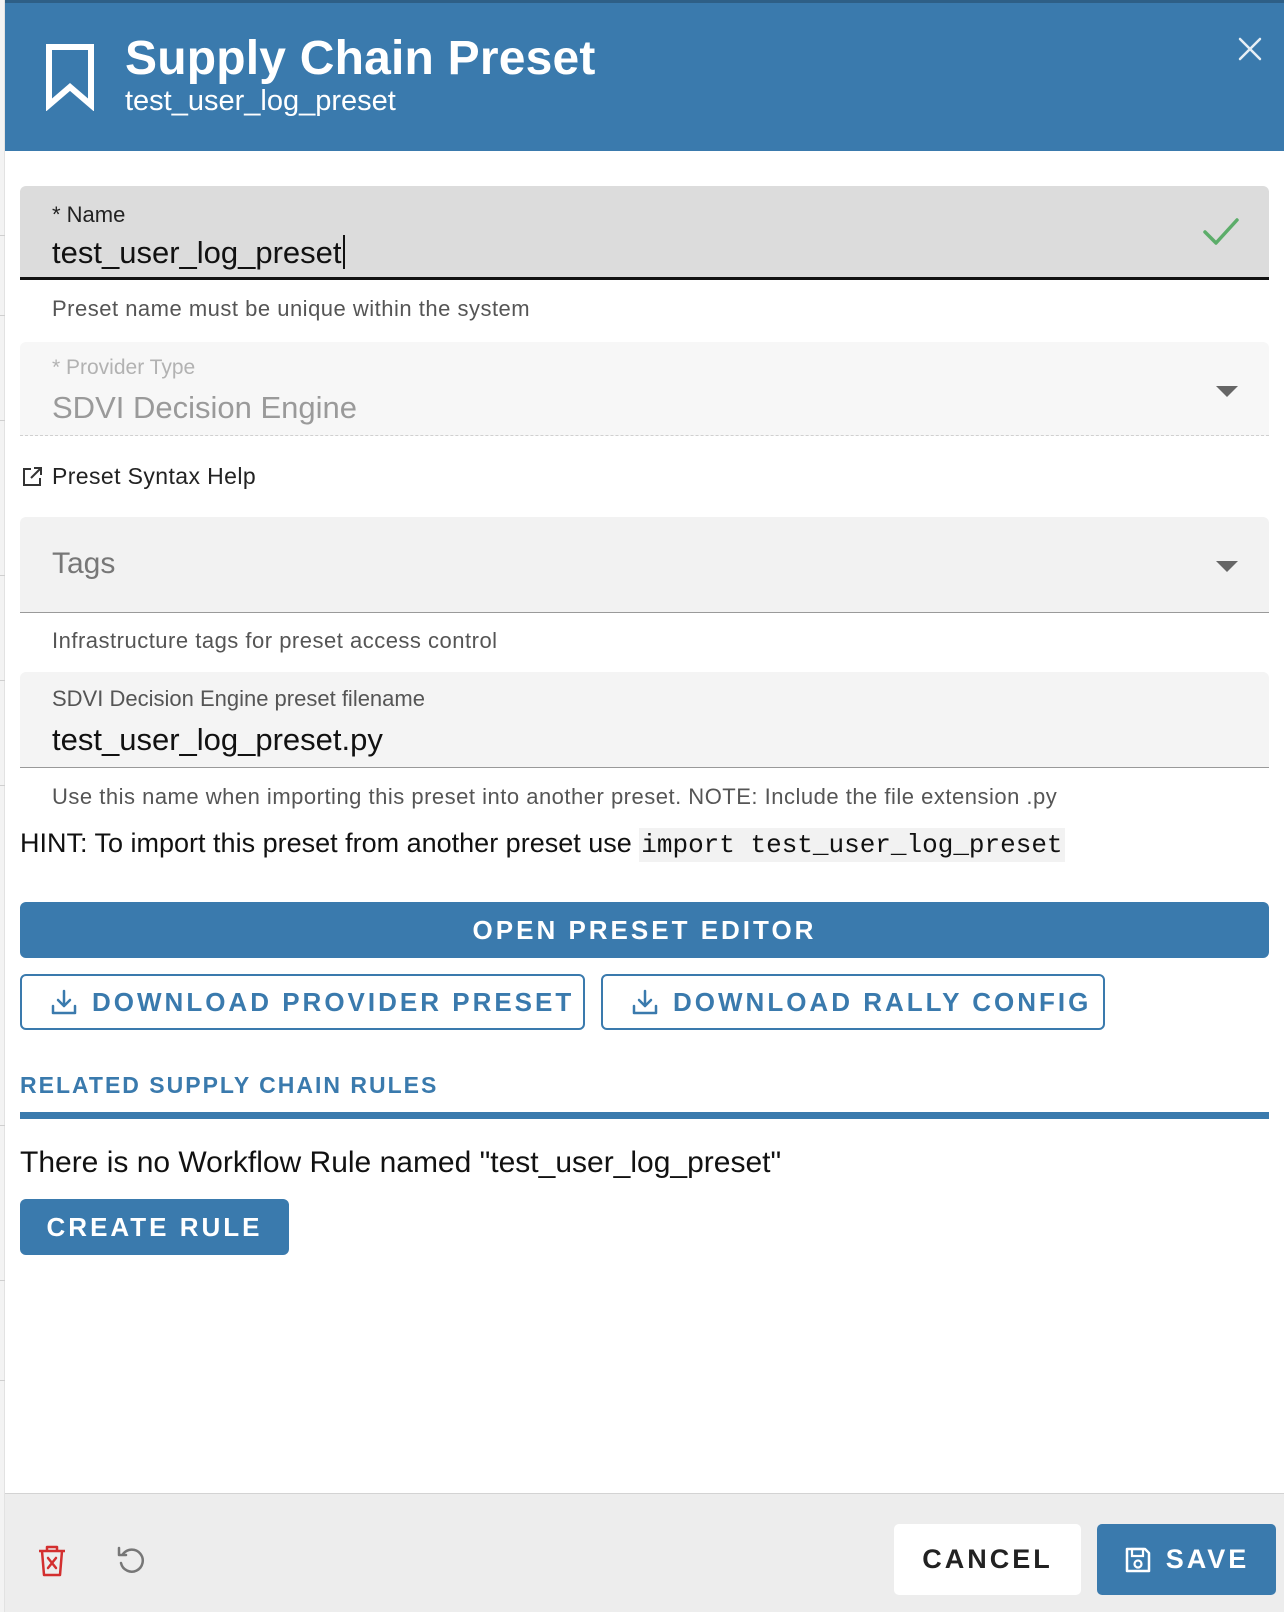 The image size is (1284, 1612). Describe the element at coordinates (1207, 1559) in the screenshot. I see `save-label: SAVE` at that location.